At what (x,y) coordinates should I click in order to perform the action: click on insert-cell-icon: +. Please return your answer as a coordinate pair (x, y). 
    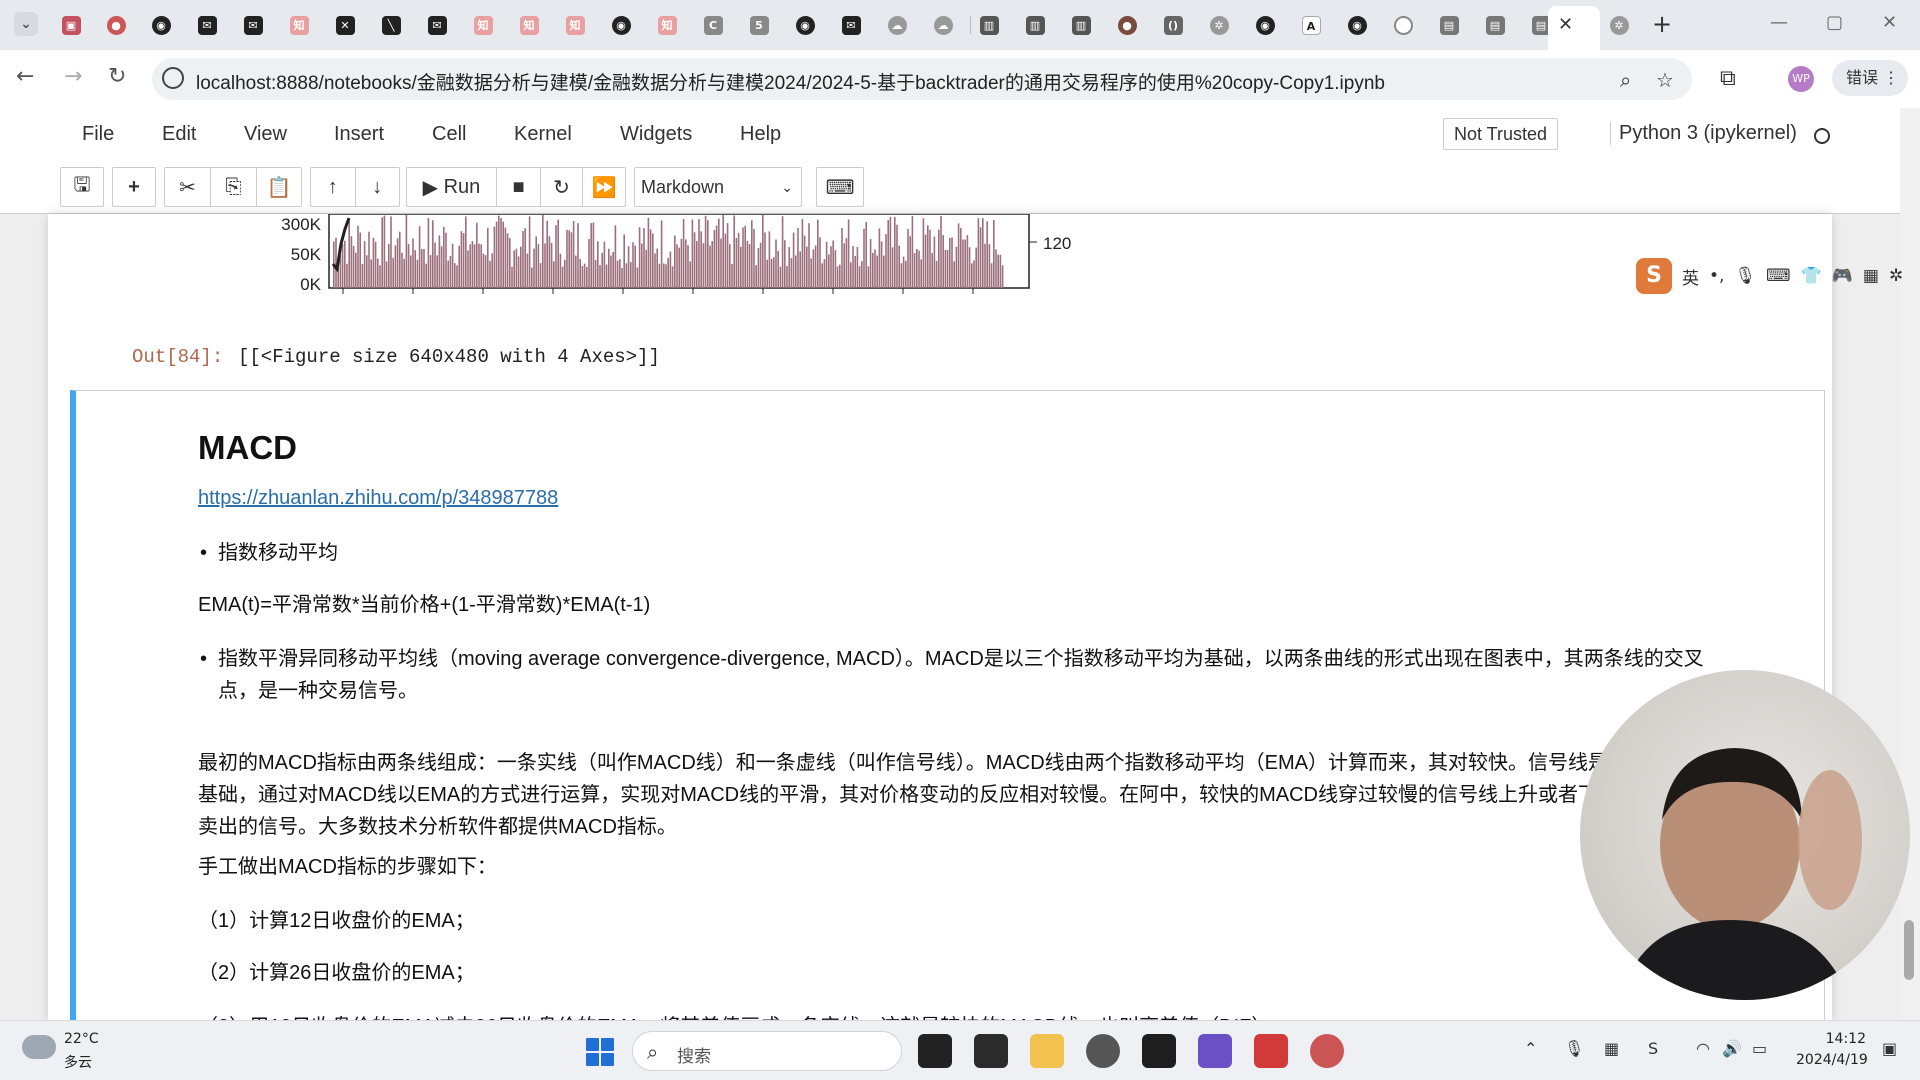
    Looking at the image, I should click on (134, 187).